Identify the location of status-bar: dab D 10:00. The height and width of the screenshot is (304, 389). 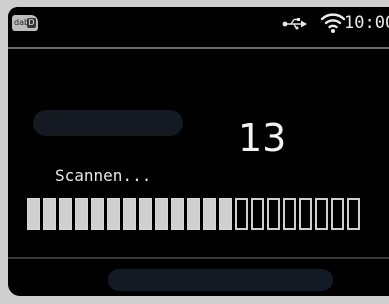
(198, 23).